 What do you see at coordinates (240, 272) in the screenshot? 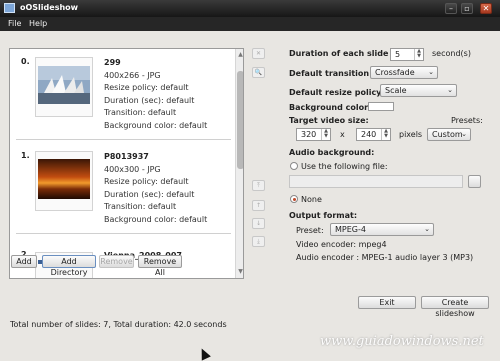
I see `scroll-down-icon: ▼` at bounding box center [240, 272].